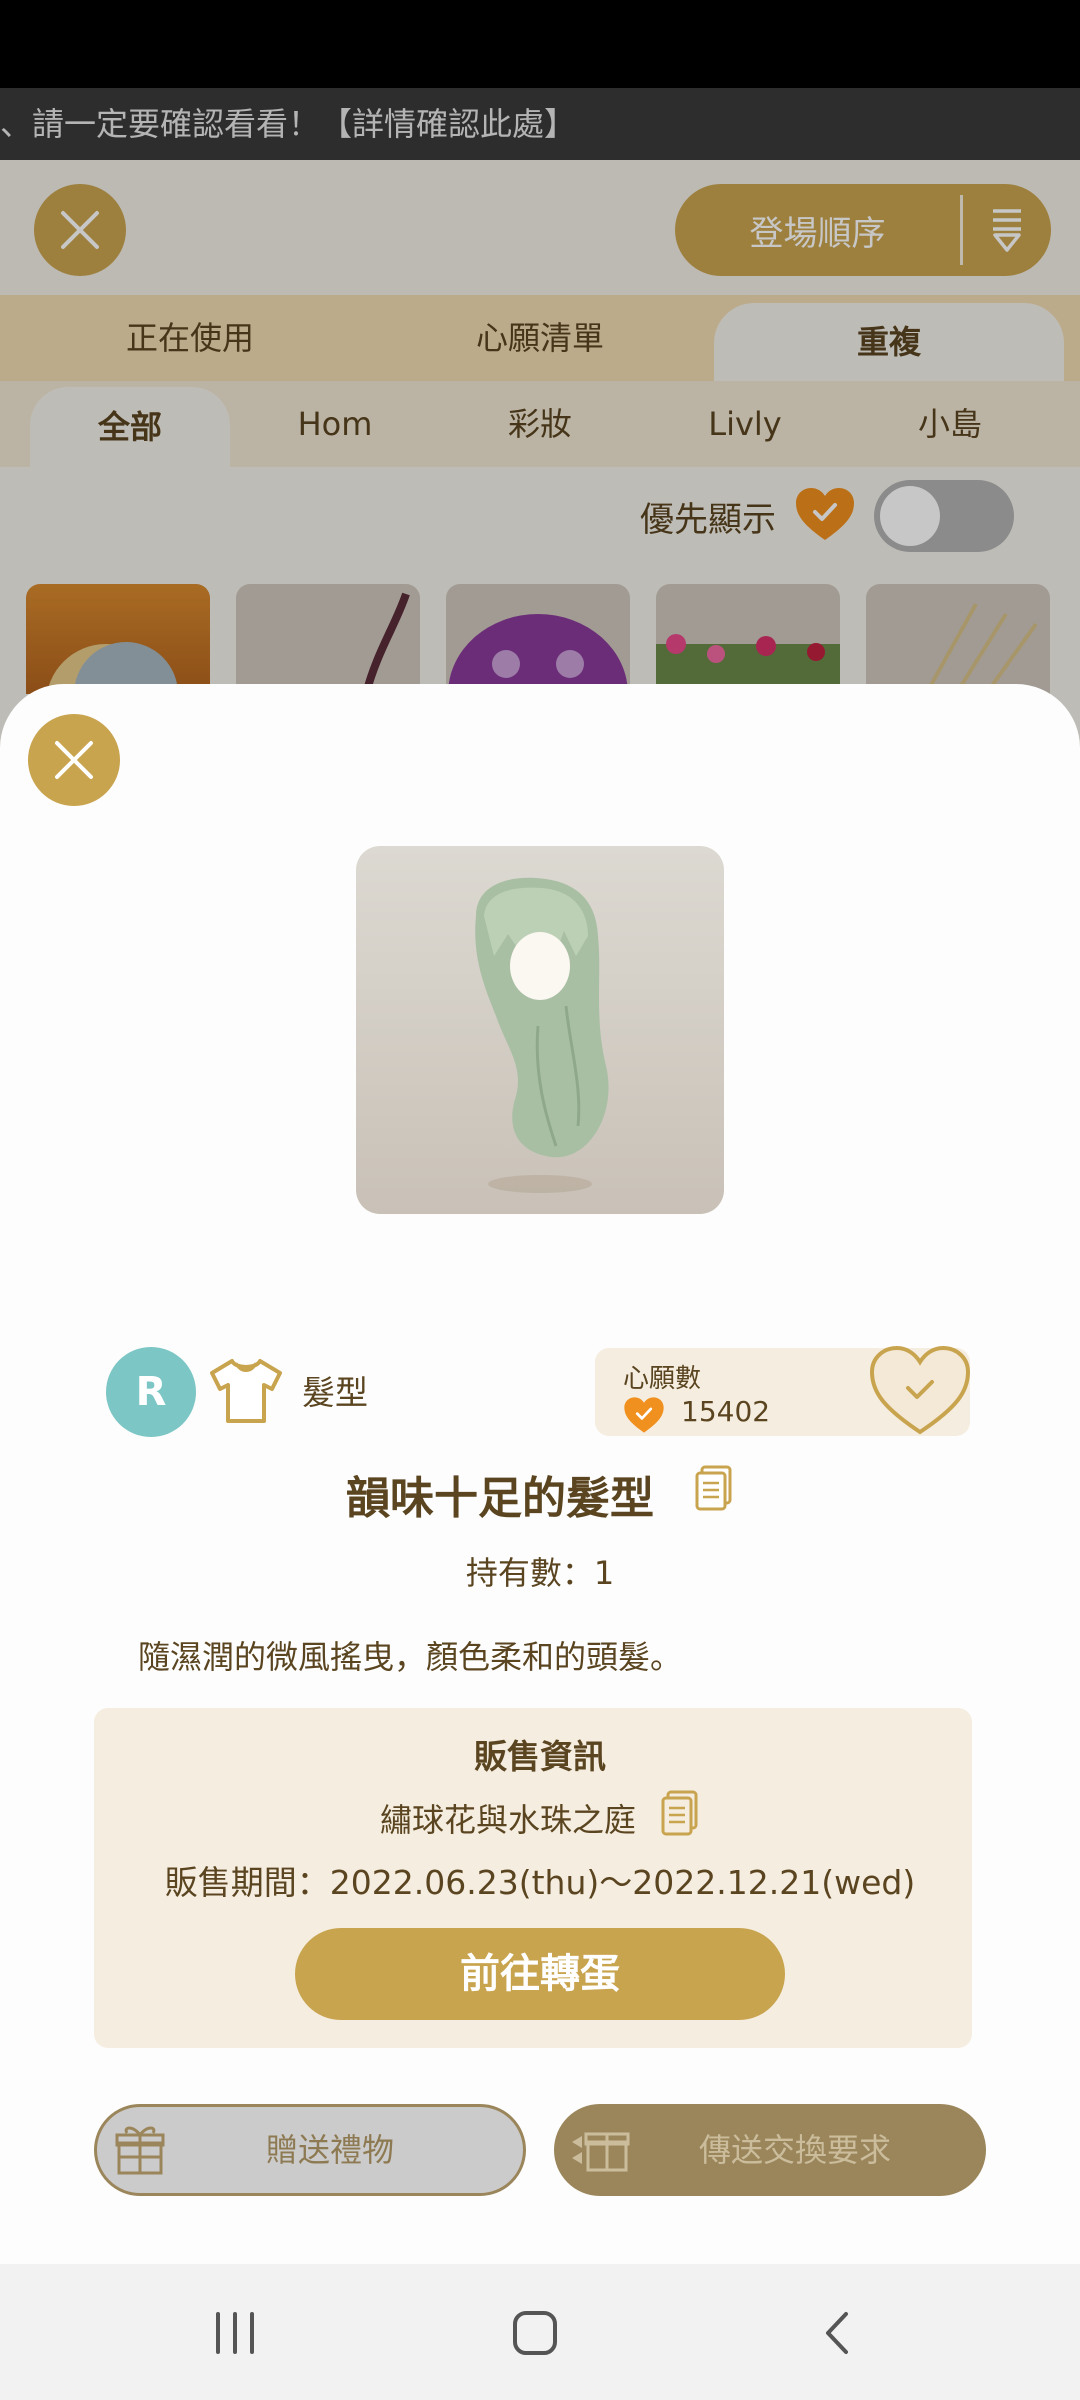 The height and width of the screenshot is (2400, 1080). I want to click on back-icon, so click(837, 2333).